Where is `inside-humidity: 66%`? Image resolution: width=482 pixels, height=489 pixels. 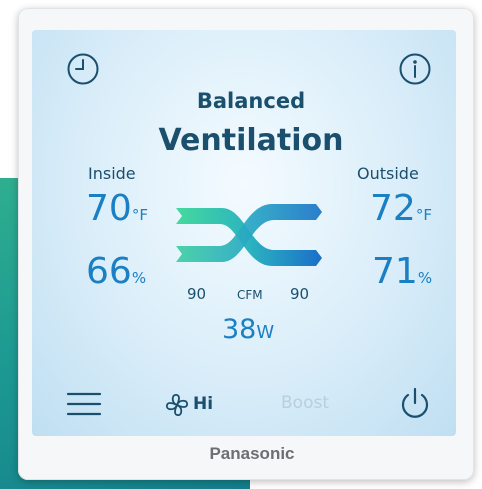
inside-humidity: 66% is located at coordinates (116, 271).